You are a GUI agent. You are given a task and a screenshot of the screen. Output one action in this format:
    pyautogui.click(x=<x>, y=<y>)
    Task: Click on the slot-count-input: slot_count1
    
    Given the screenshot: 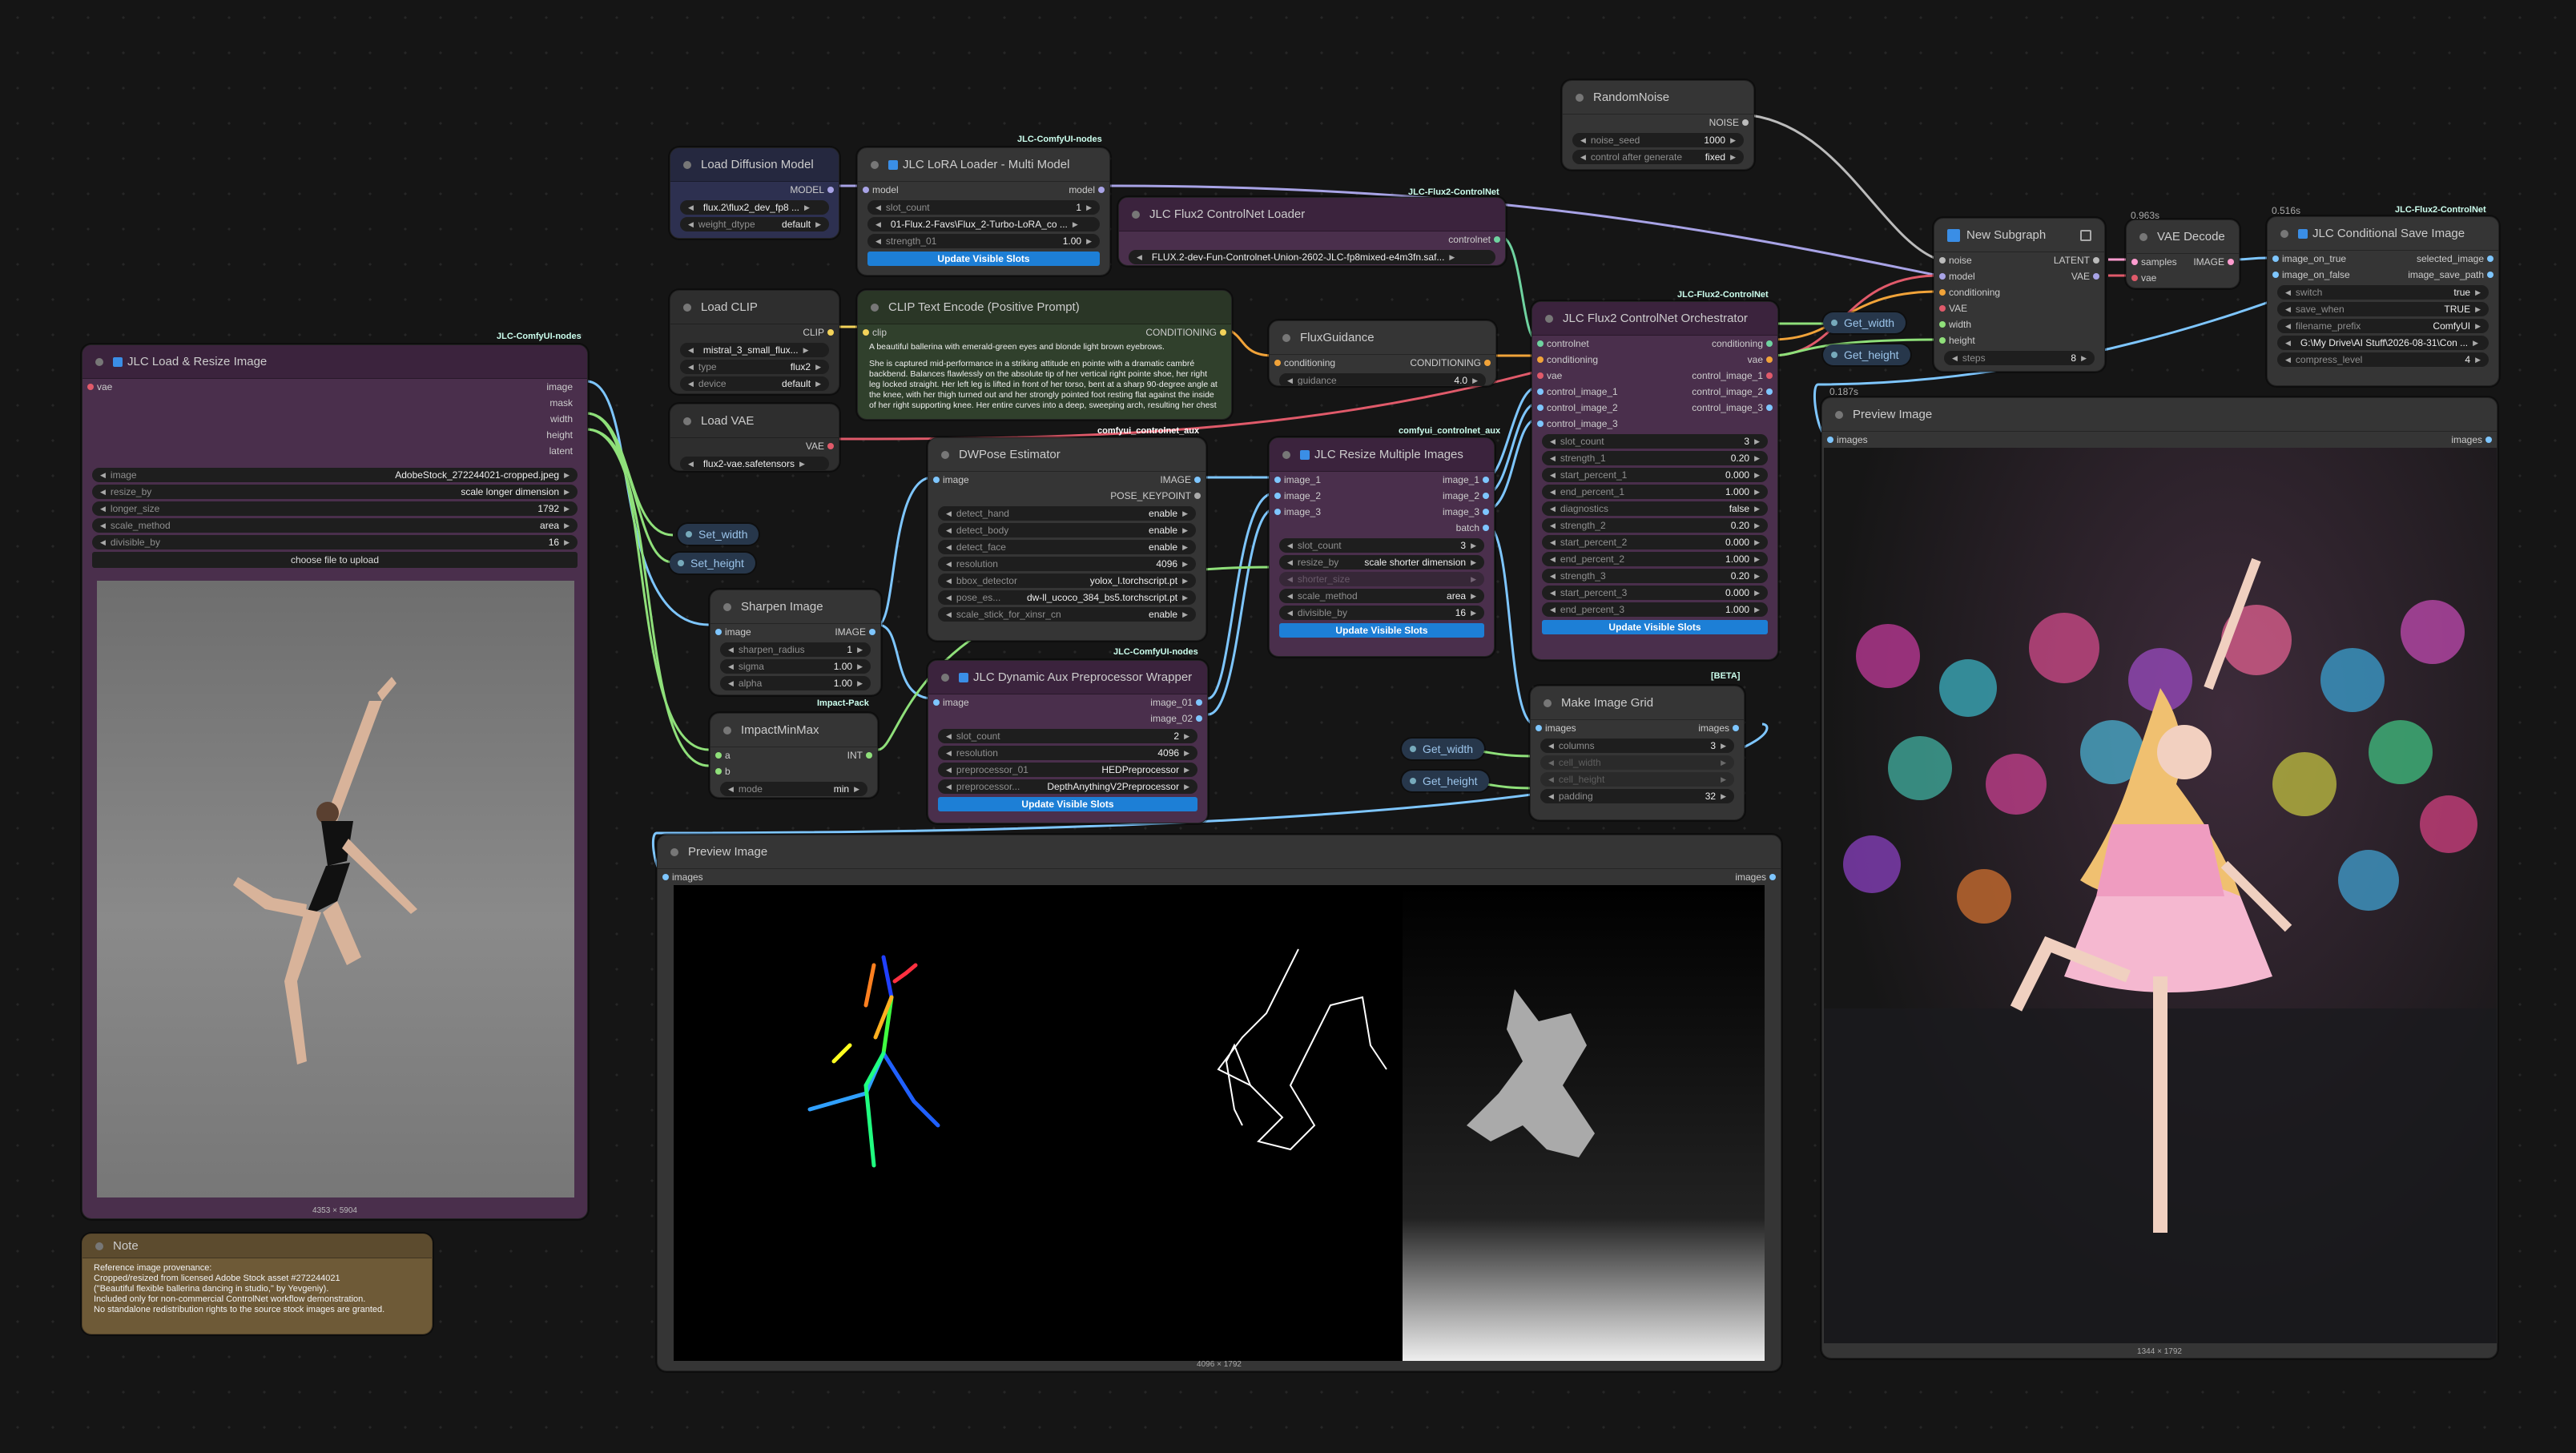 What is the action you would take?
    pyautogui.click(x=983, y=207)
    